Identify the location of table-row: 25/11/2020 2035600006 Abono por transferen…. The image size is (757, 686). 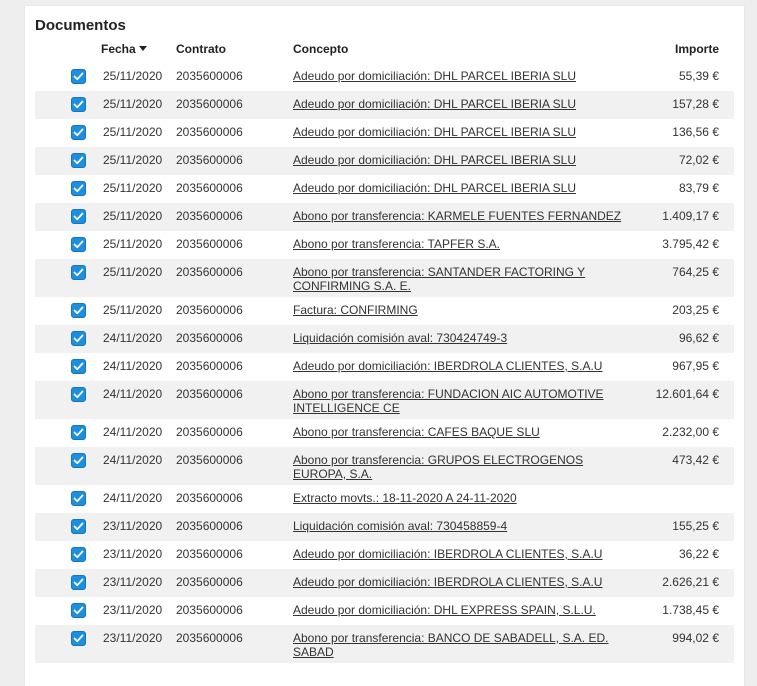
(384, 217).